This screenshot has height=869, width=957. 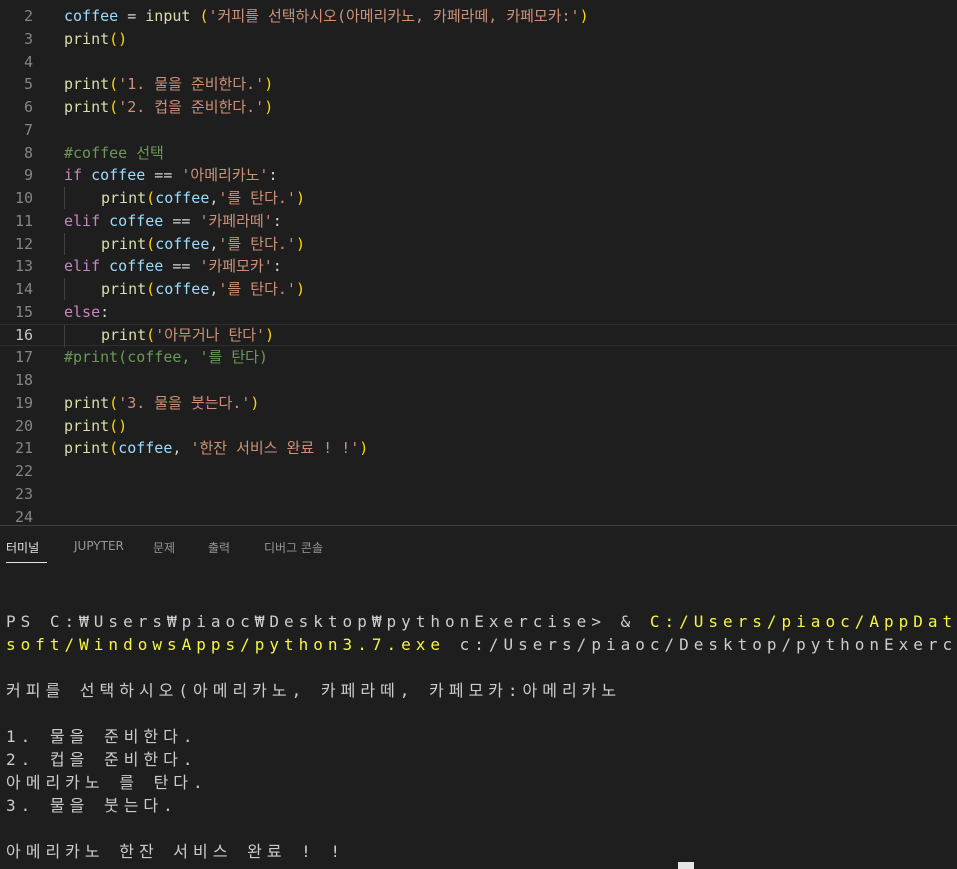 I want to click on code-line: 5 print('1. 물을 준비한다.'), so click(x=478, y=84).